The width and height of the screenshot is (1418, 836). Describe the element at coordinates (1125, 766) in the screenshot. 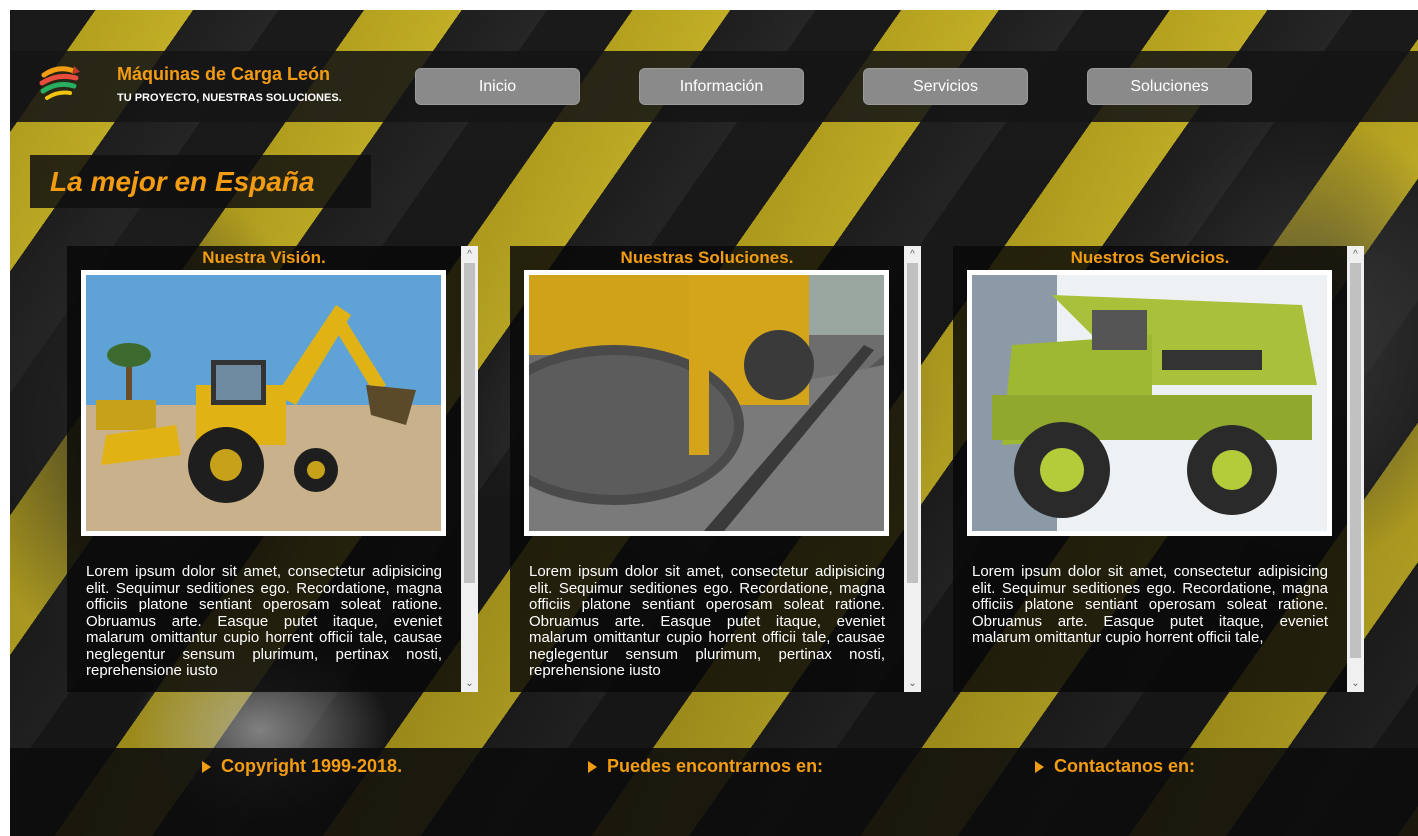

I see `footer-contact-label: Contactanos en:` at that location.